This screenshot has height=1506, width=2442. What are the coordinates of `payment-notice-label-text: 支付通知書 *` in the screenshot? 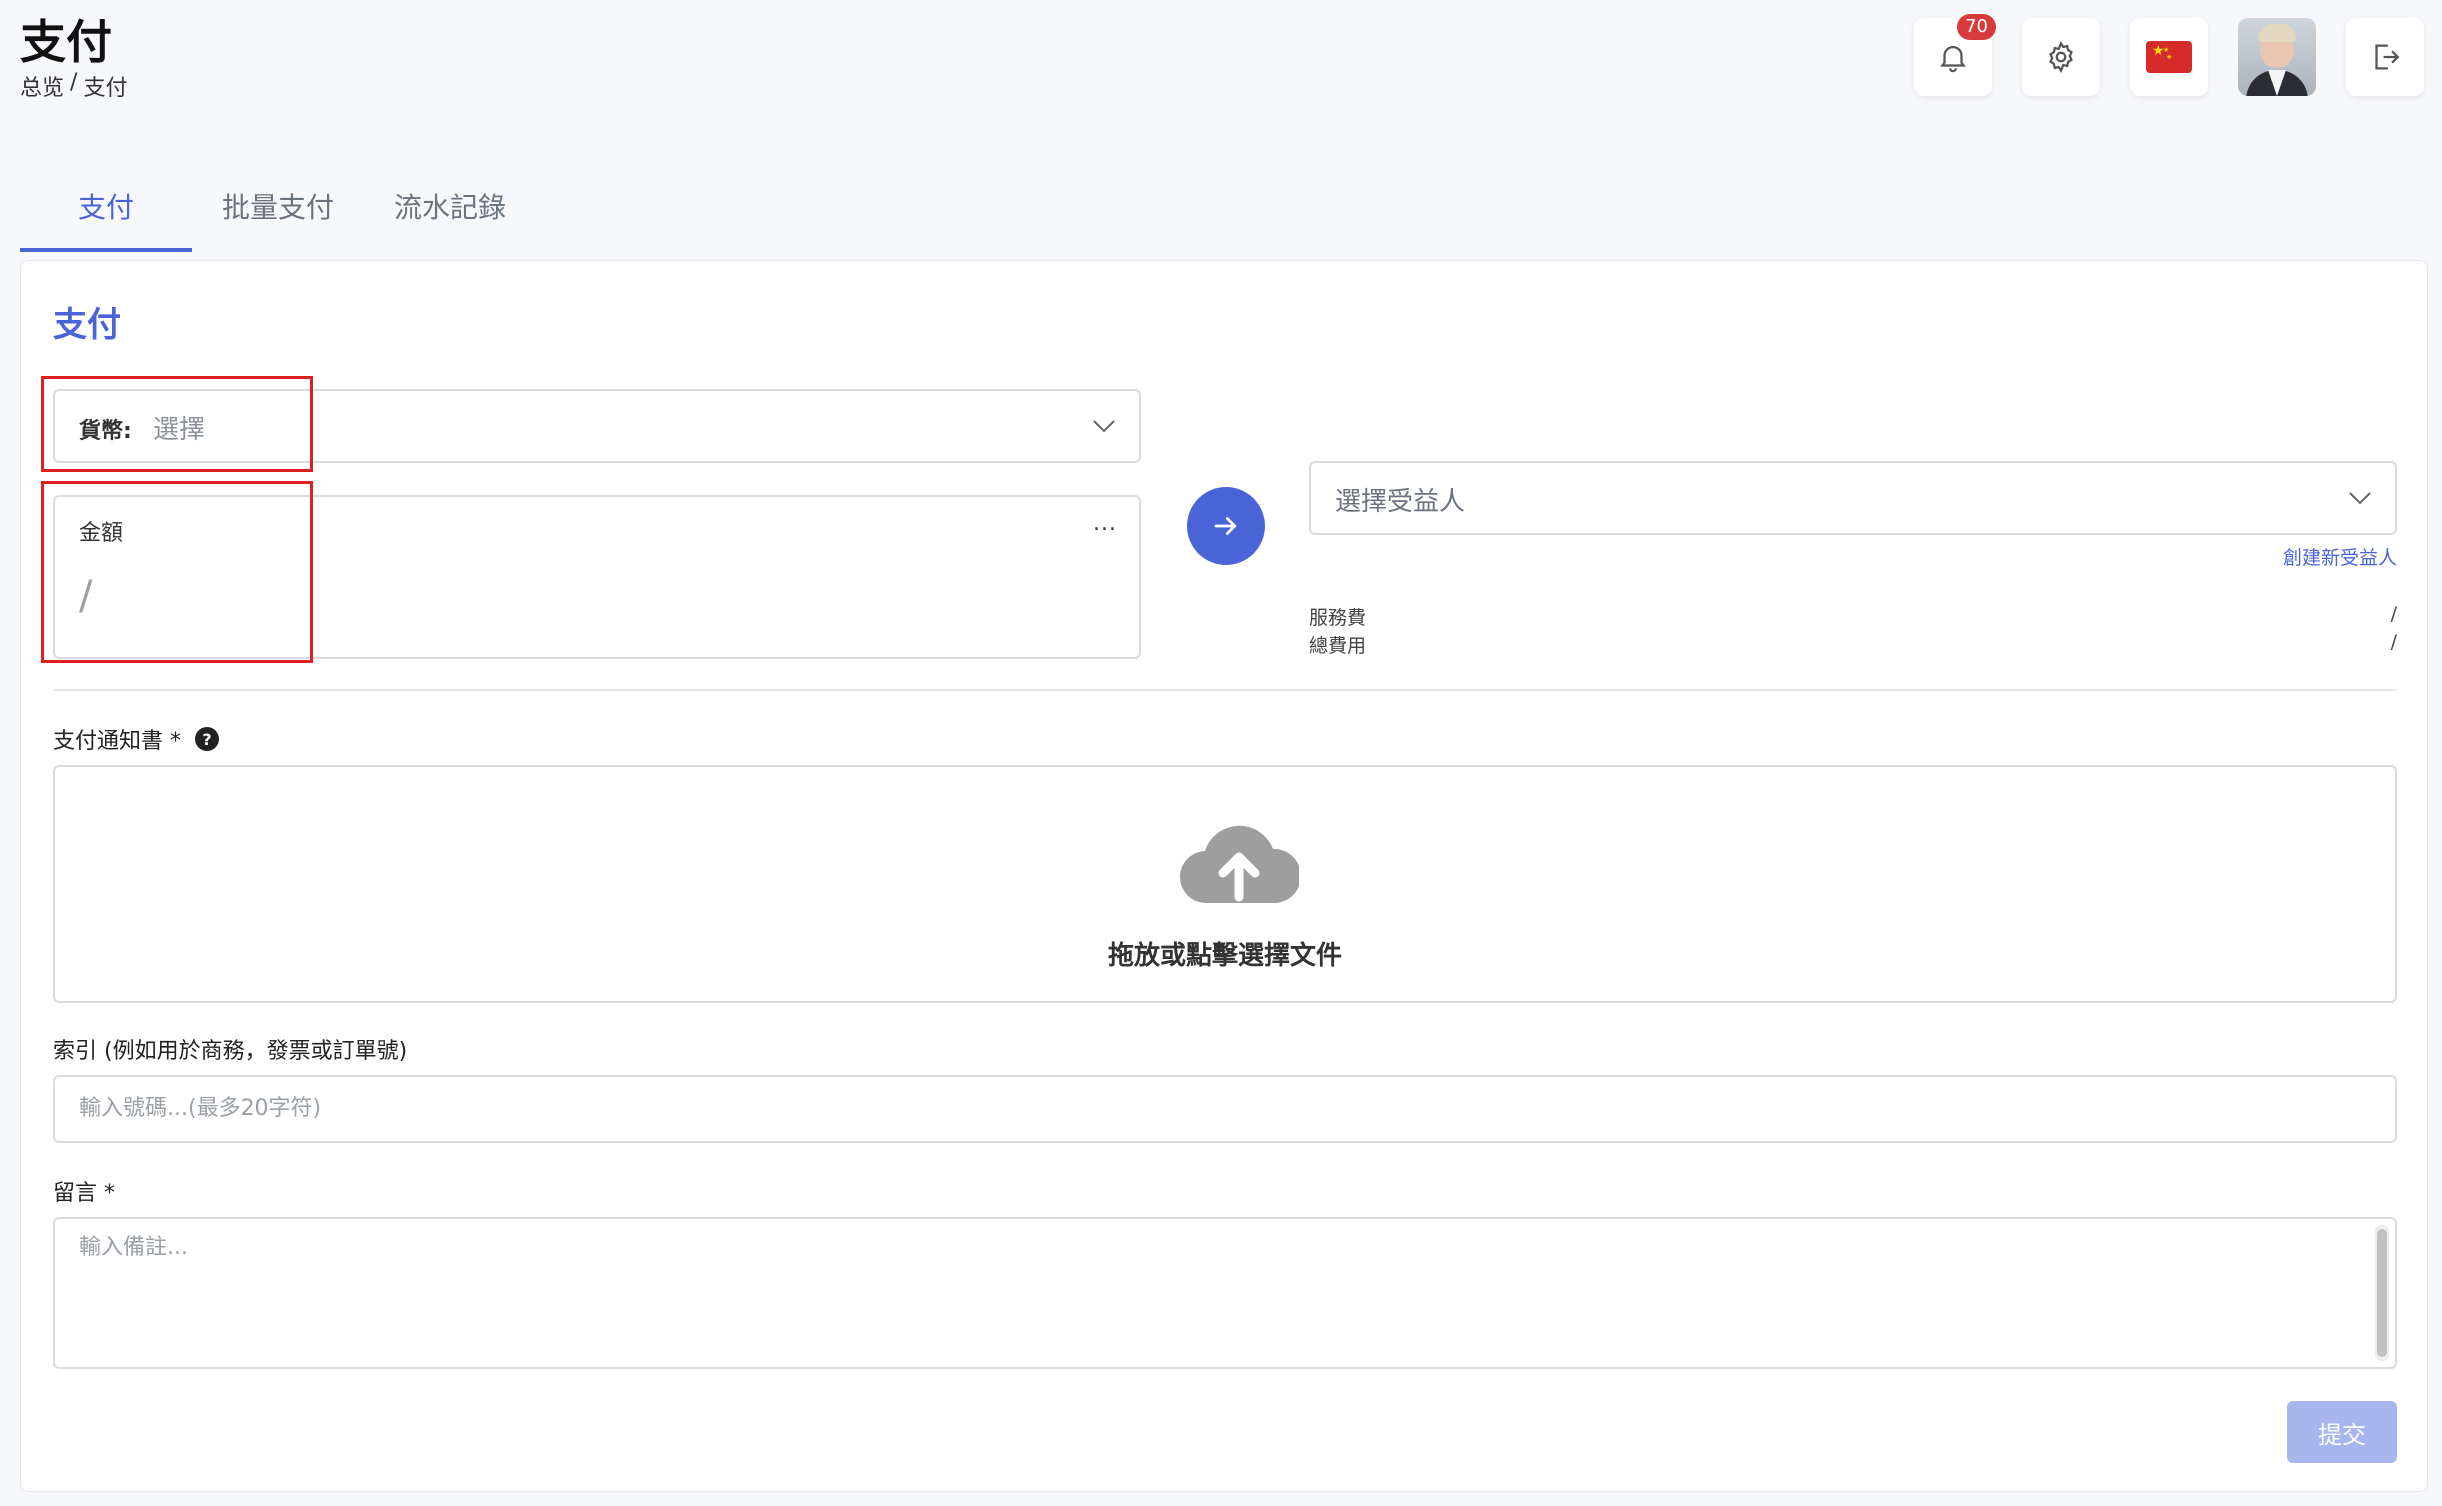 It's located at (117, 741).